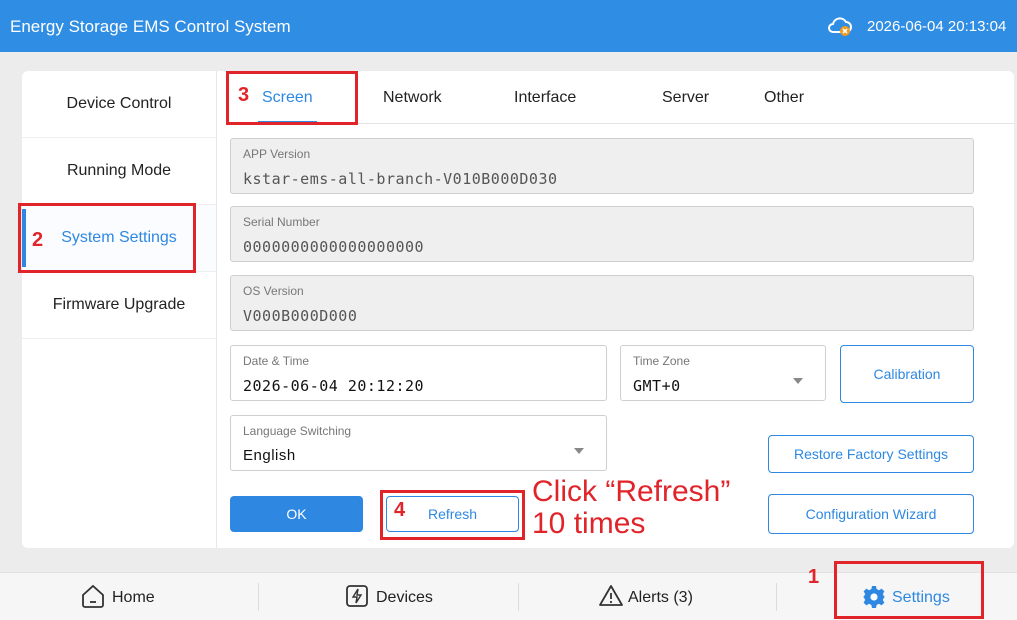 This screenshot has width=1017, height=620. Describe the element at coordinates (452, 514) in the screenshot. I see `refresh-button: Refresh` at that location.